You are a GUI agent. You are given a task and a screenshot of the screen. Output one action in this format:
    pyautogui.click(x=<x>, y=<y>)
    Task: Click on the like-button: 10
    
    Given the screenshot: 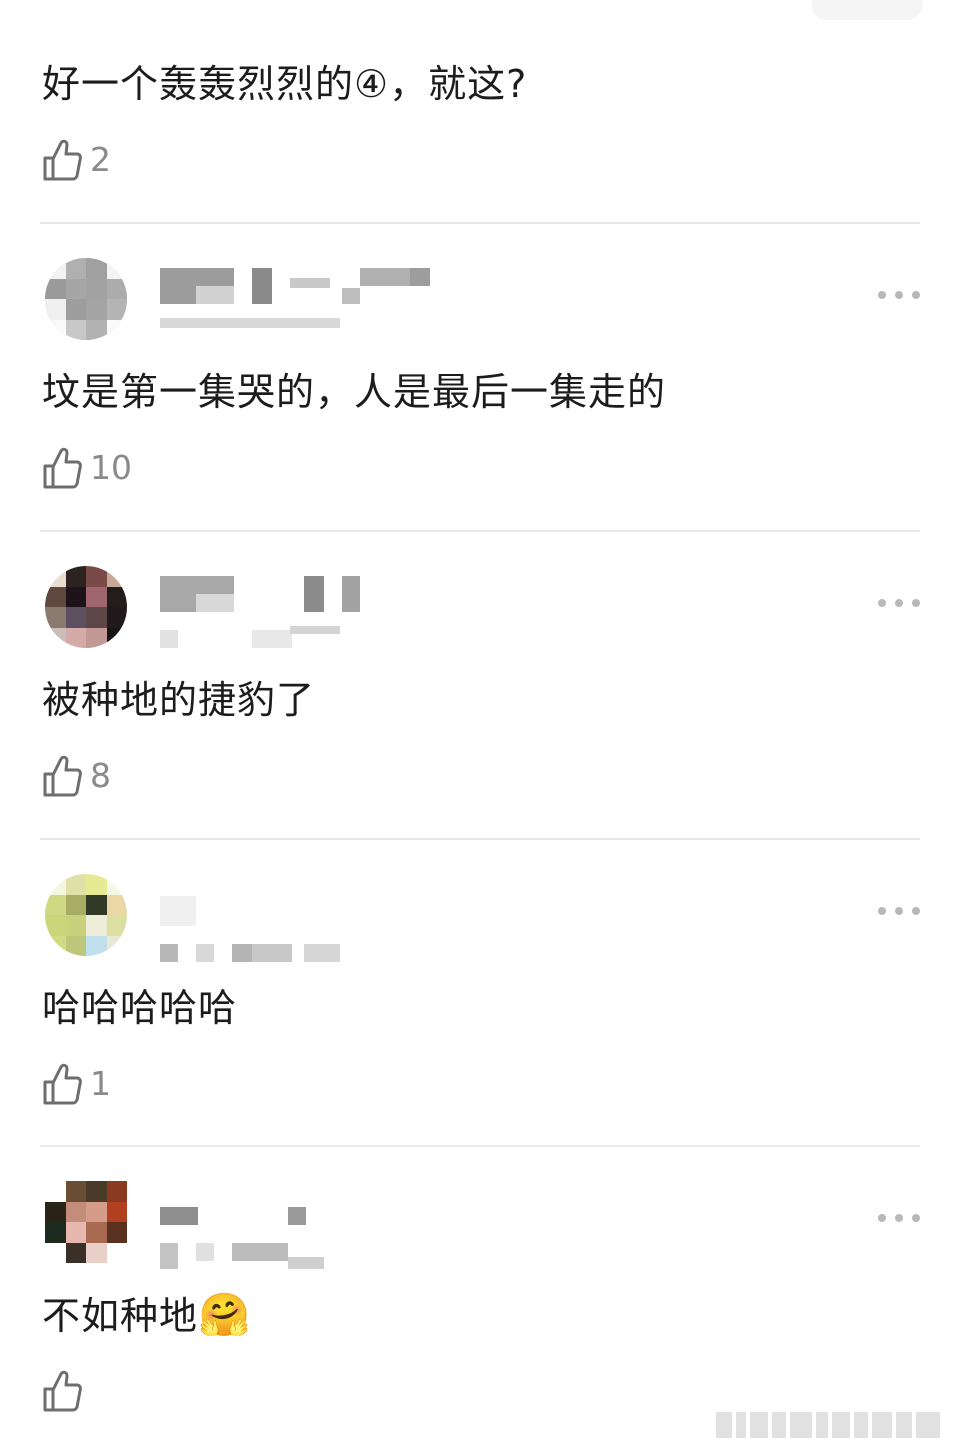 What is the action you would take?
    pyautogui.click(x=87, y=468)
    